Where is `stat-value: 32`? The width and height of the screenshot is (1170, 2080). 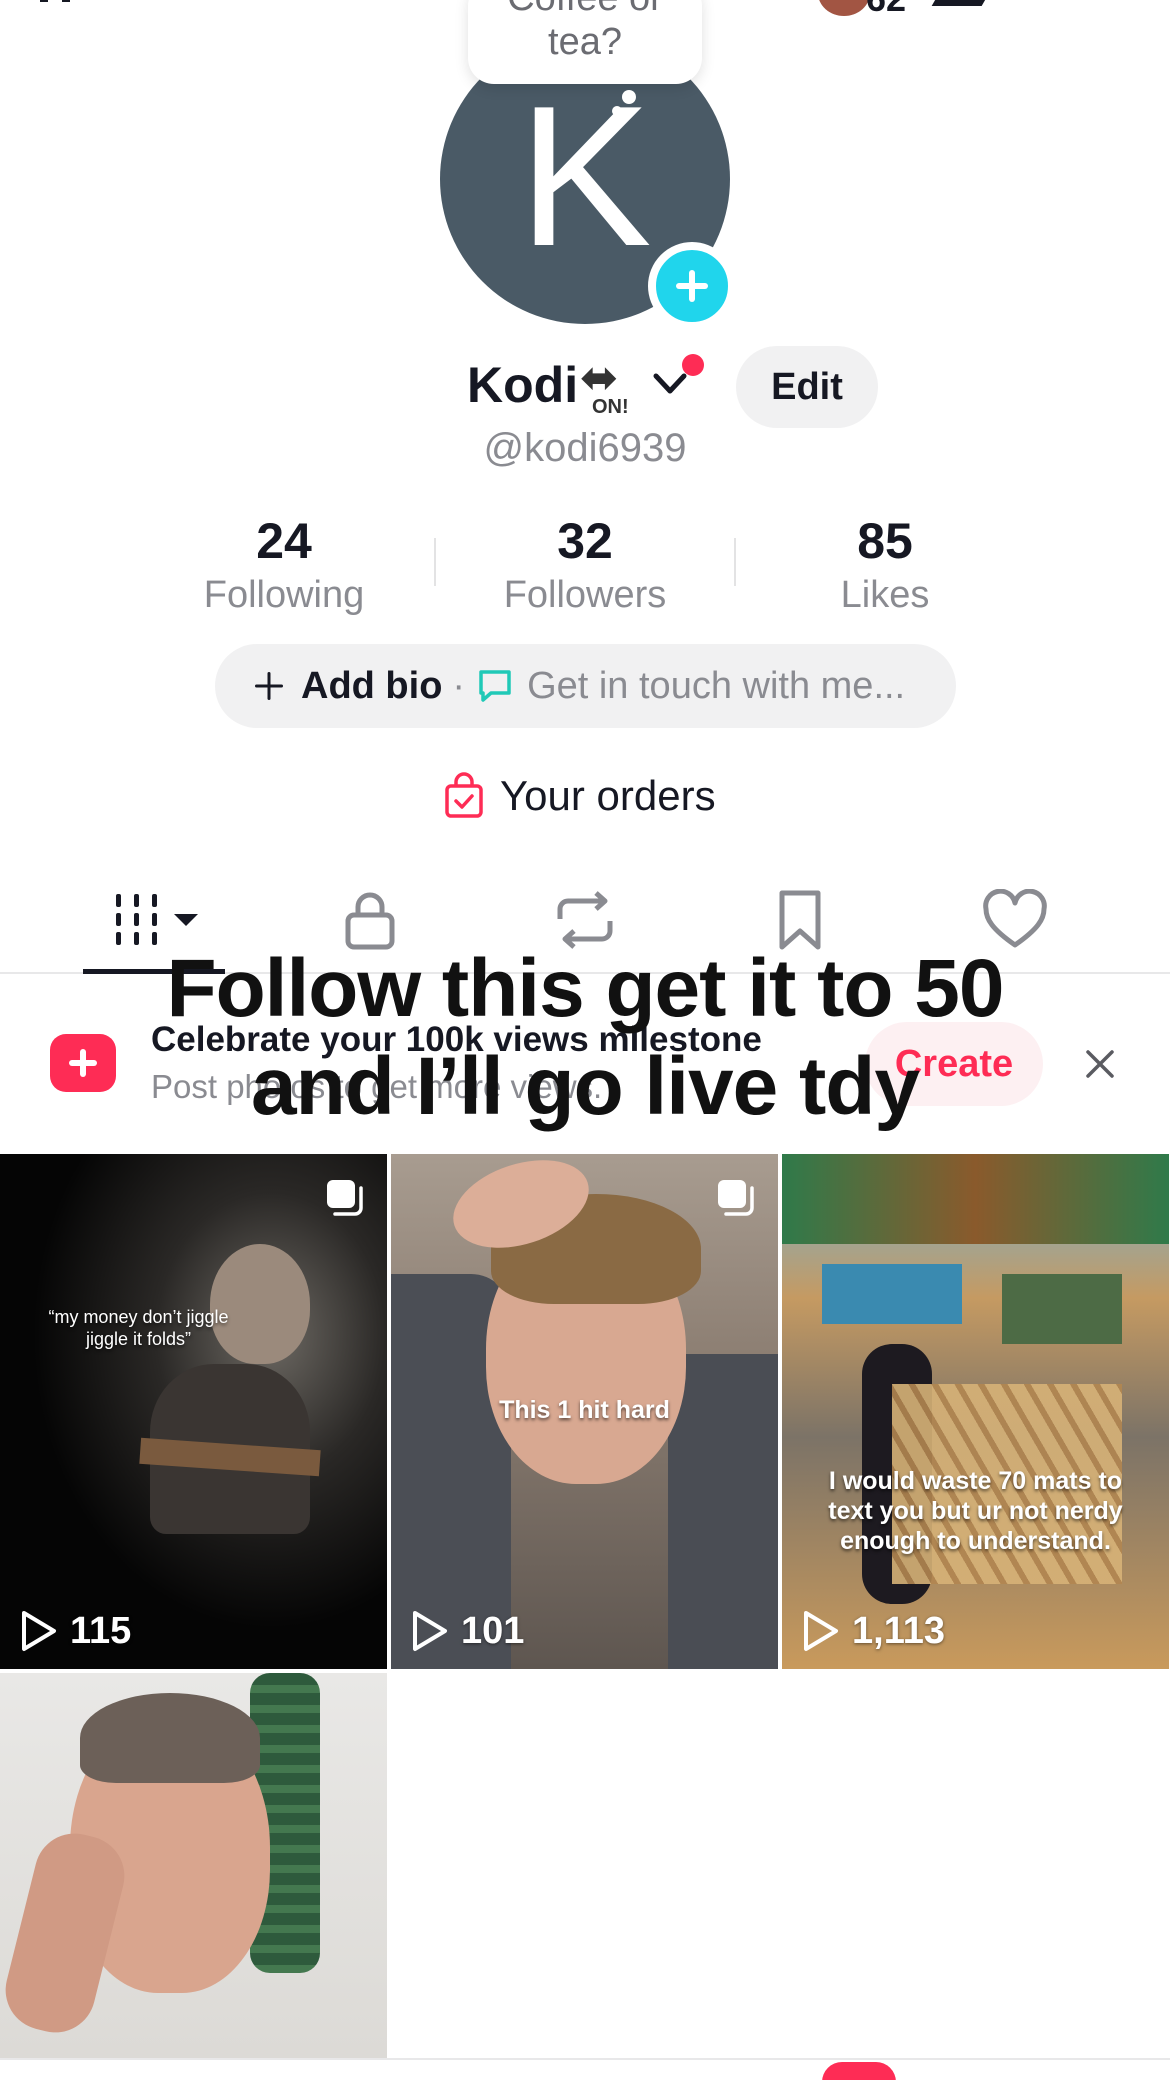 stat-value: 32 is located at coordinates (585, 541).